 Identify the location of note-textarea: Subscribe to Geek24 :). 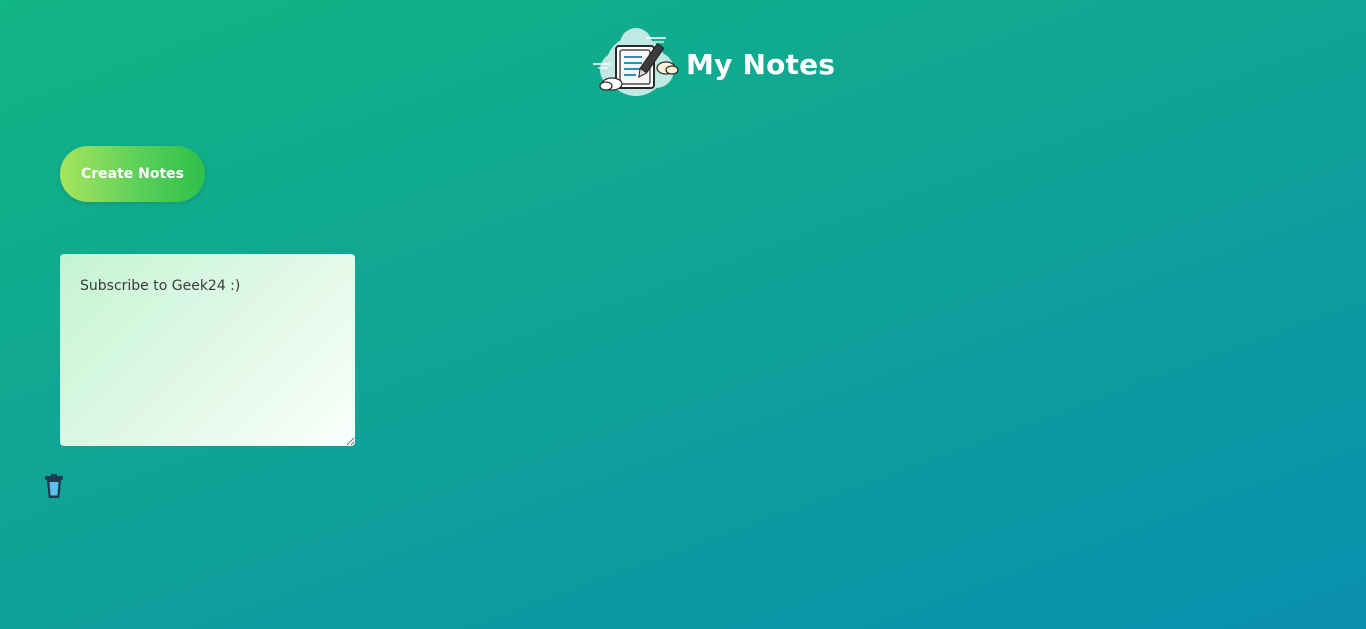
(207, 350).